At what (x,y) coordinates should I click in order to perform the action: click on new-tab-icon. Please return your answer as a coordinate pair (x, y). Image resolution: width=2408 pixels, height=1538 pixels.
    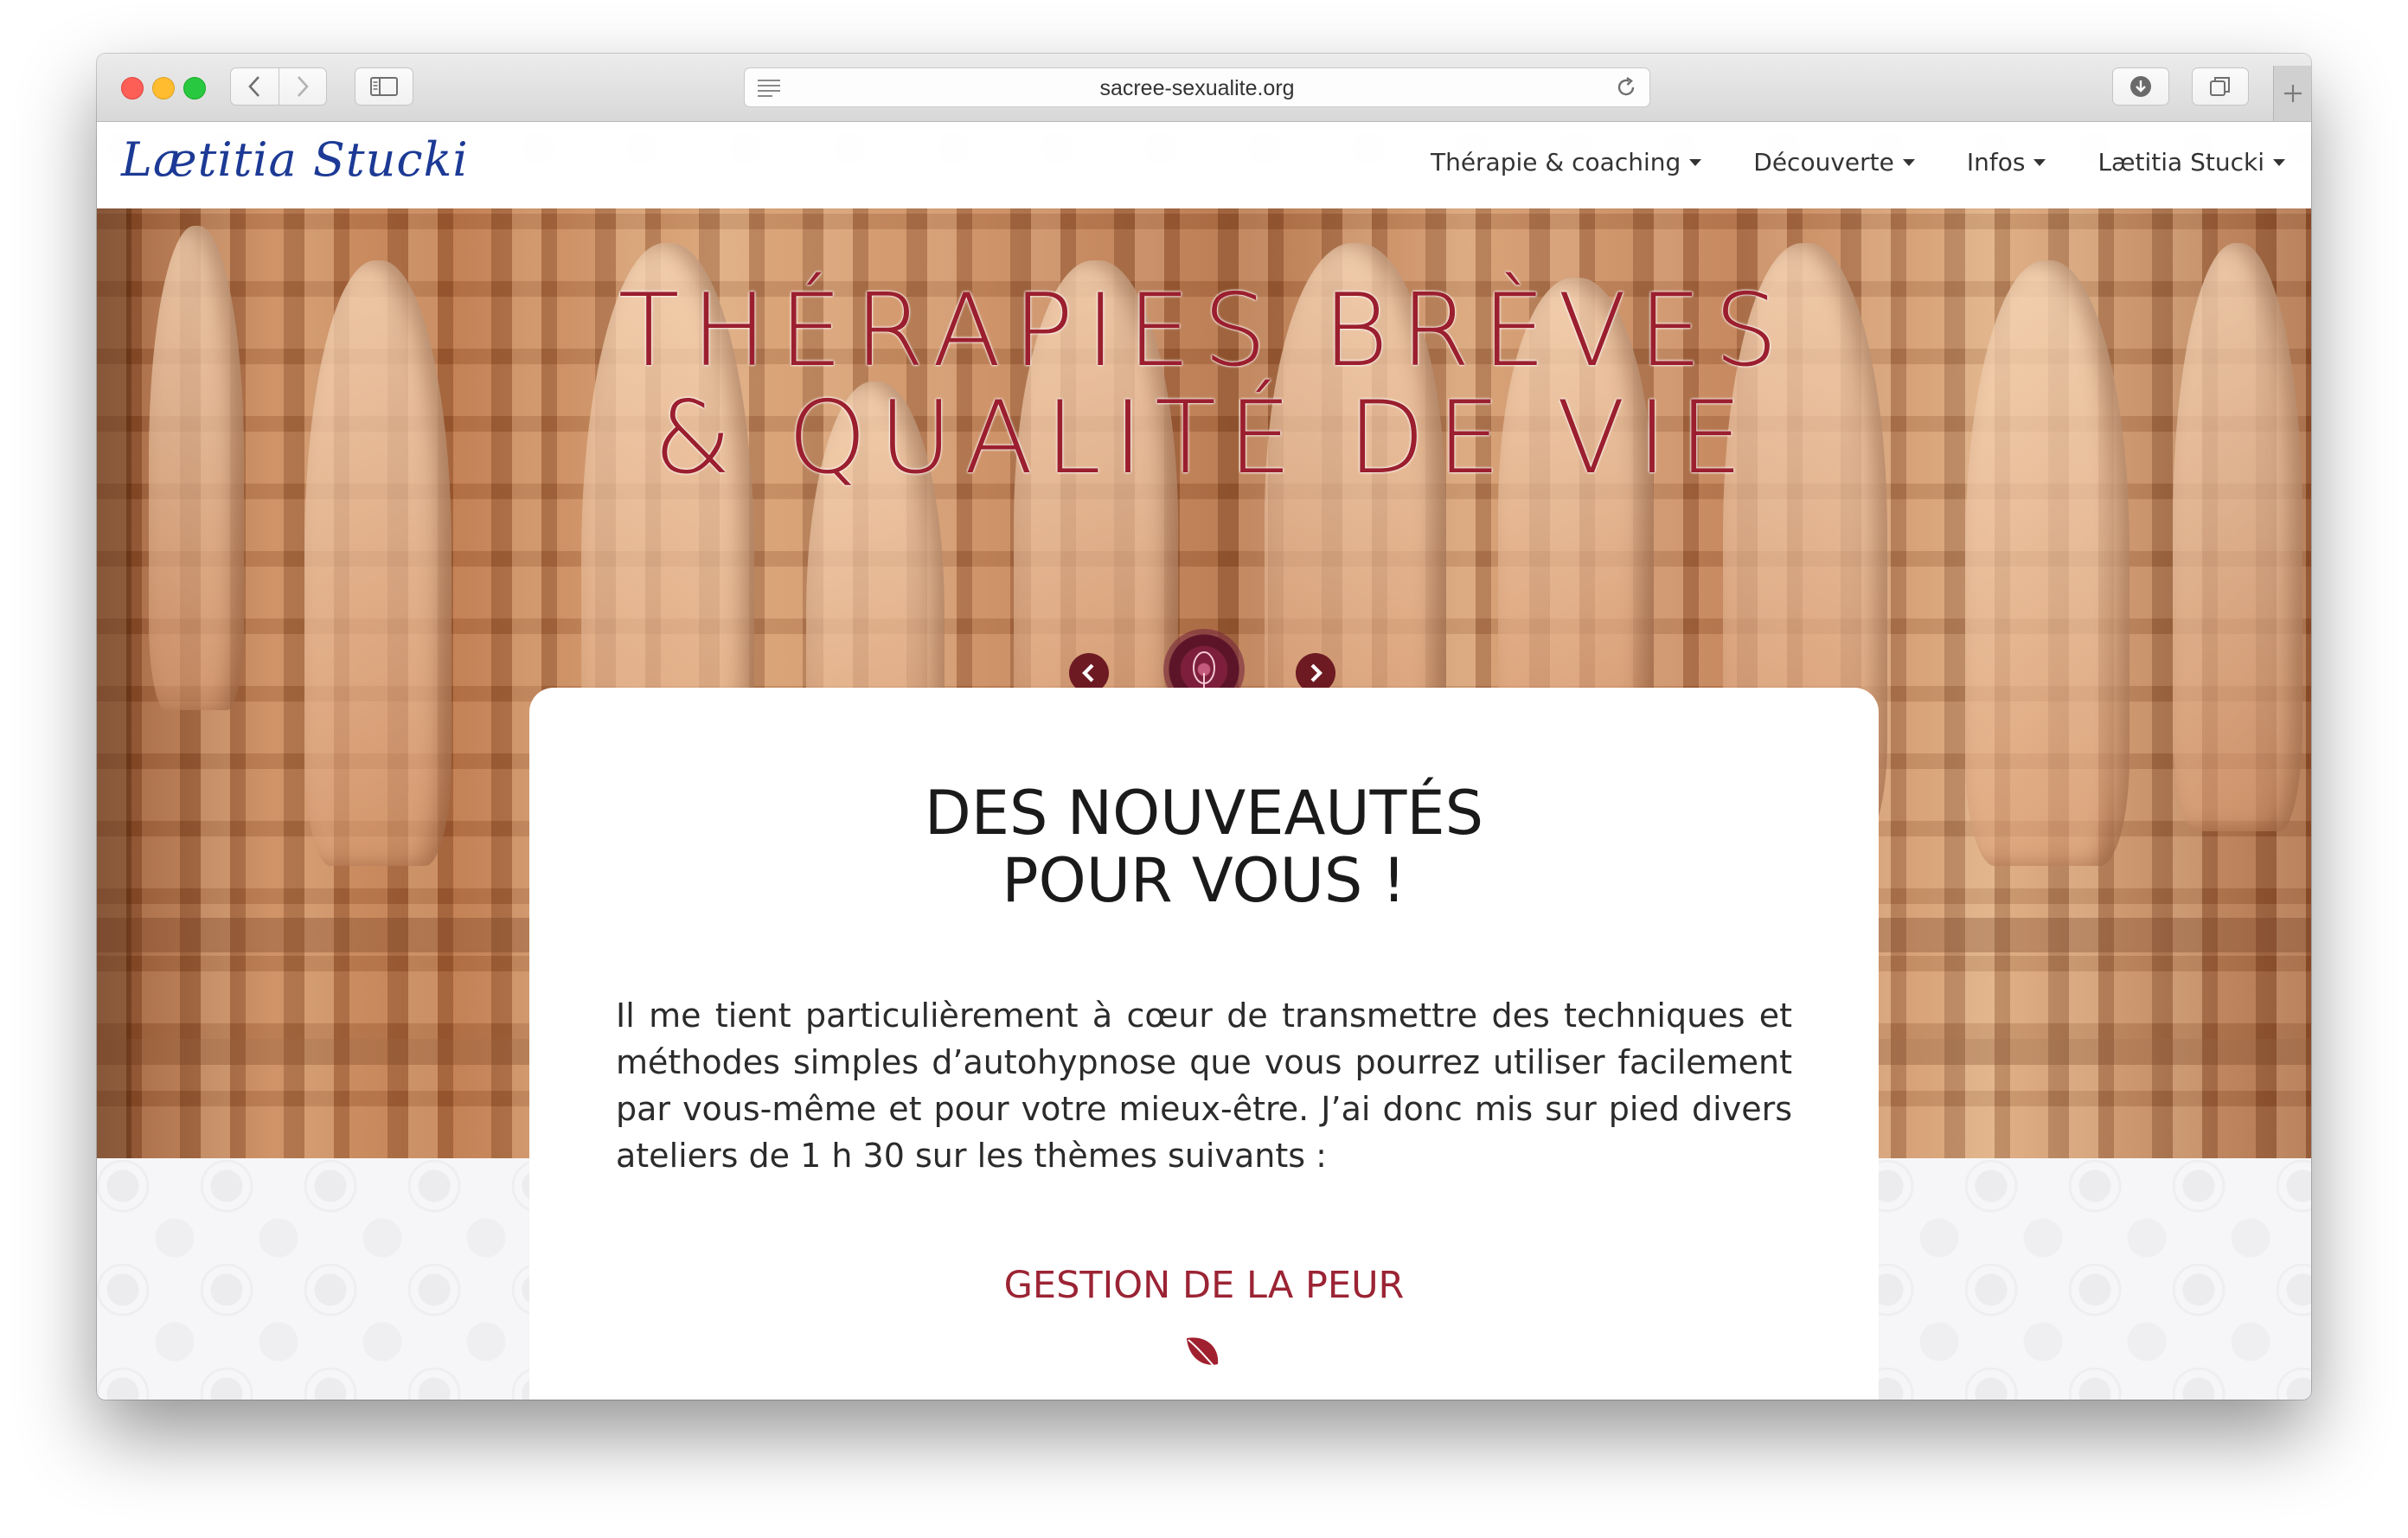
    Looking at the image, I should click on (2293, 93).